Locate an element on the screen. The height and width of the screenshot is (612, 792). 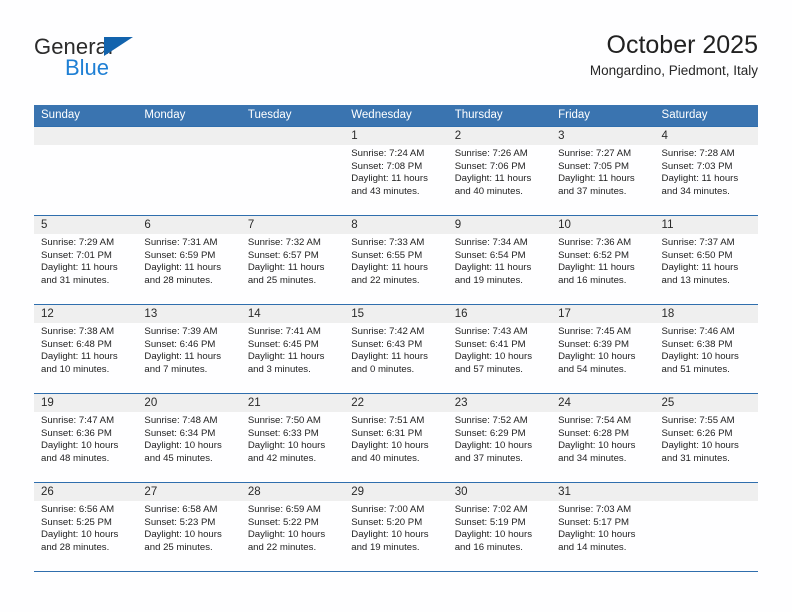
sunrise-text: Sunrise: 6:58 AM is located at coordinates (181, 509).